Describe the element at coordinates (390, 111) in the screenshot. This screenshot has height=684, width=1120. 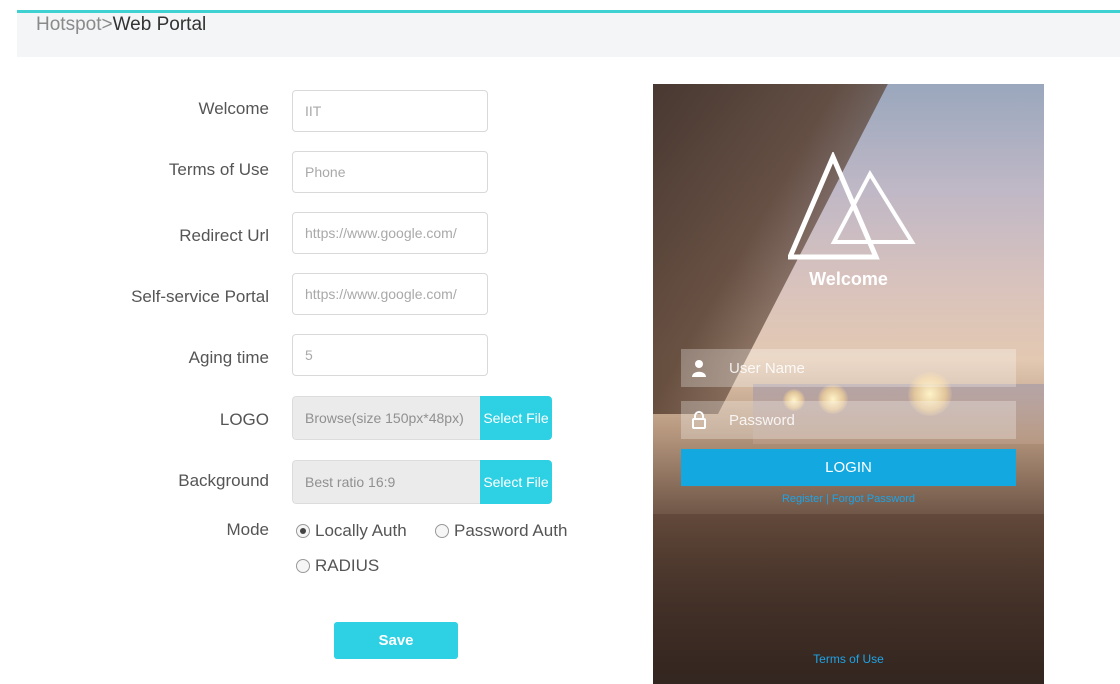
I see `welcome-input` at that location.